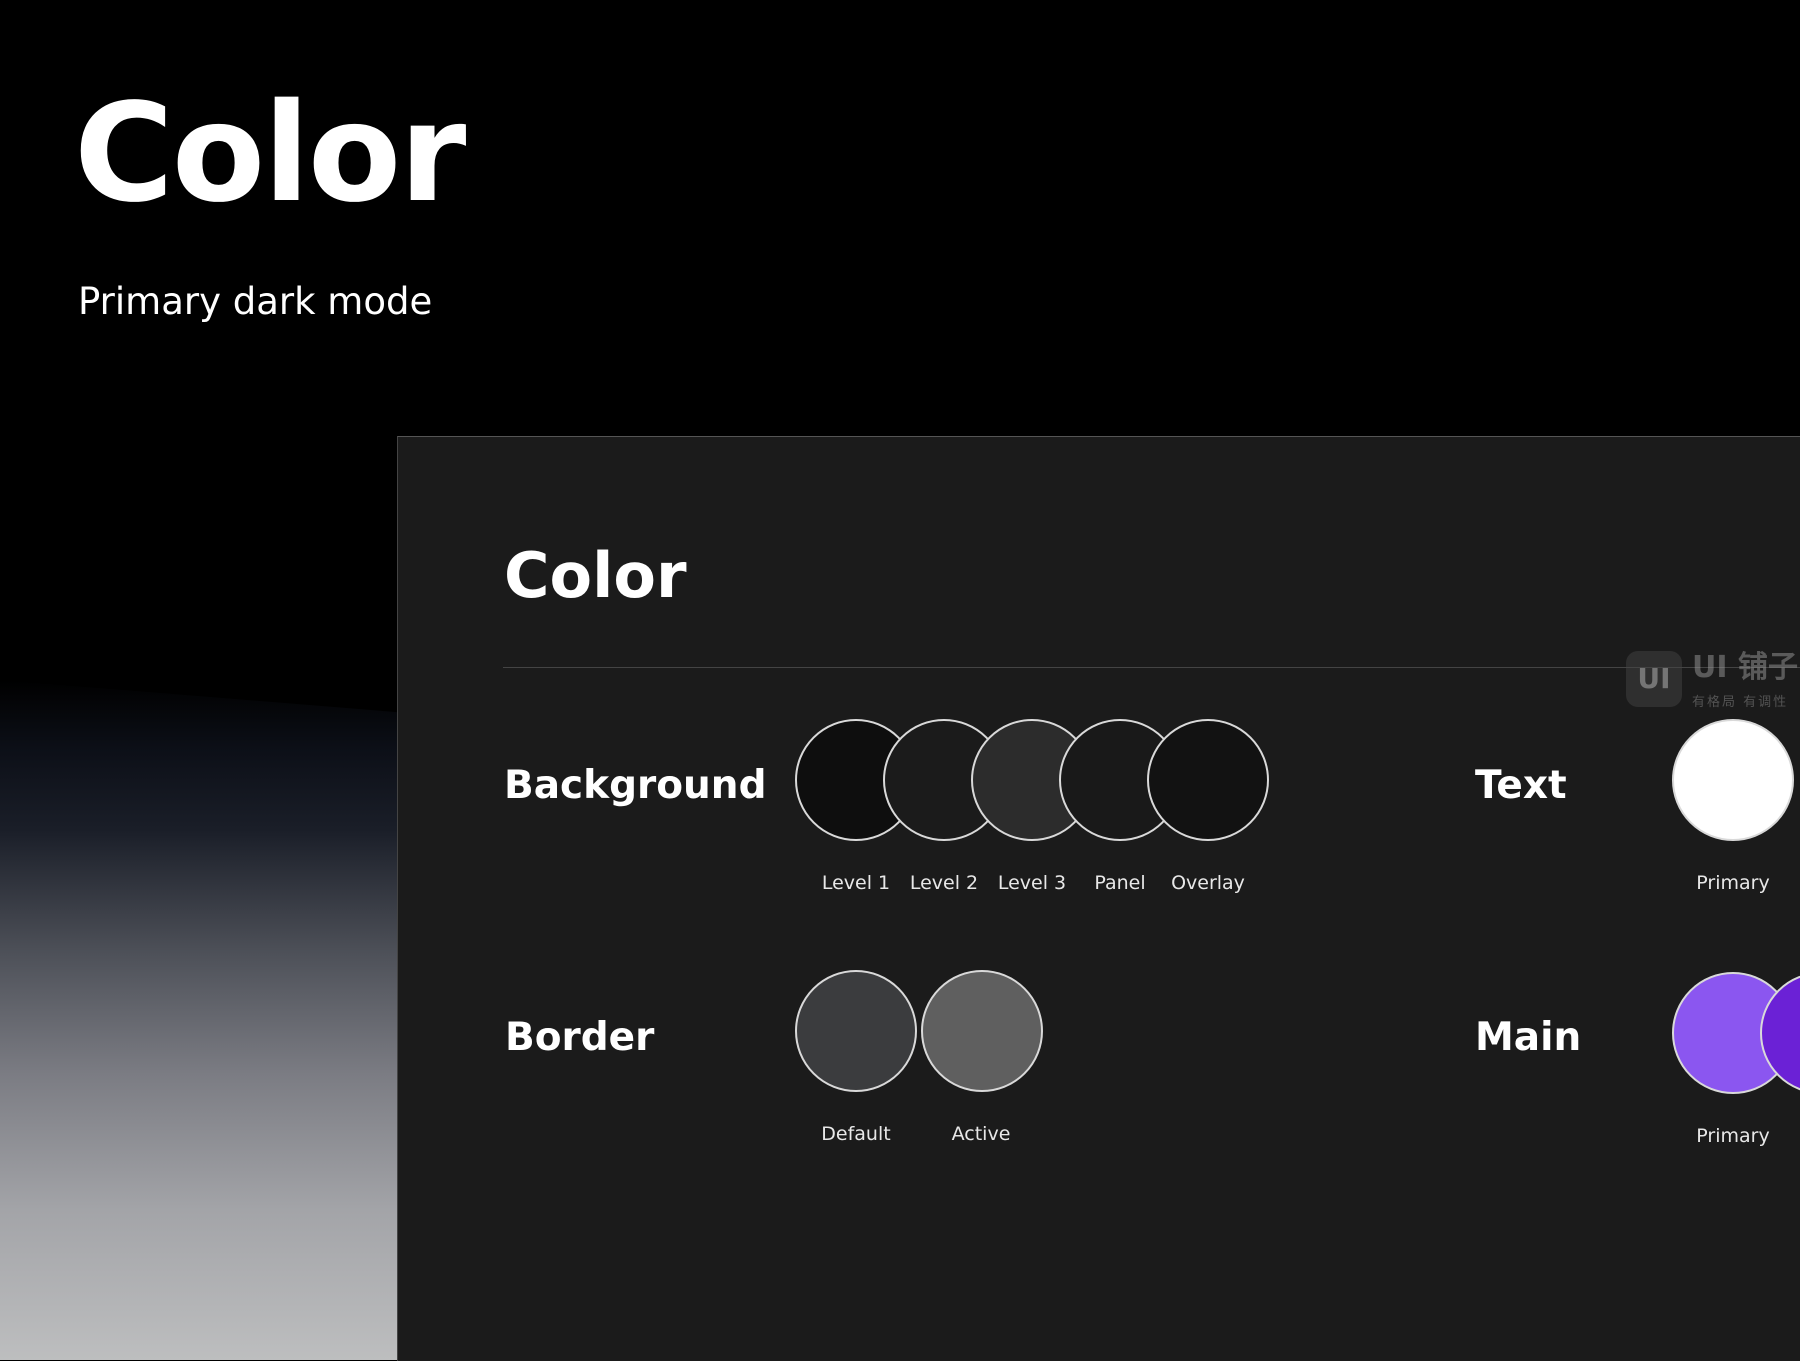 This screenshot has width=1800, height=1361. What do you see at coordinates (1208, 883) in the screenshot?
I see `swatch-label-overlay: Overlay` at bounding box center [1208, 883].